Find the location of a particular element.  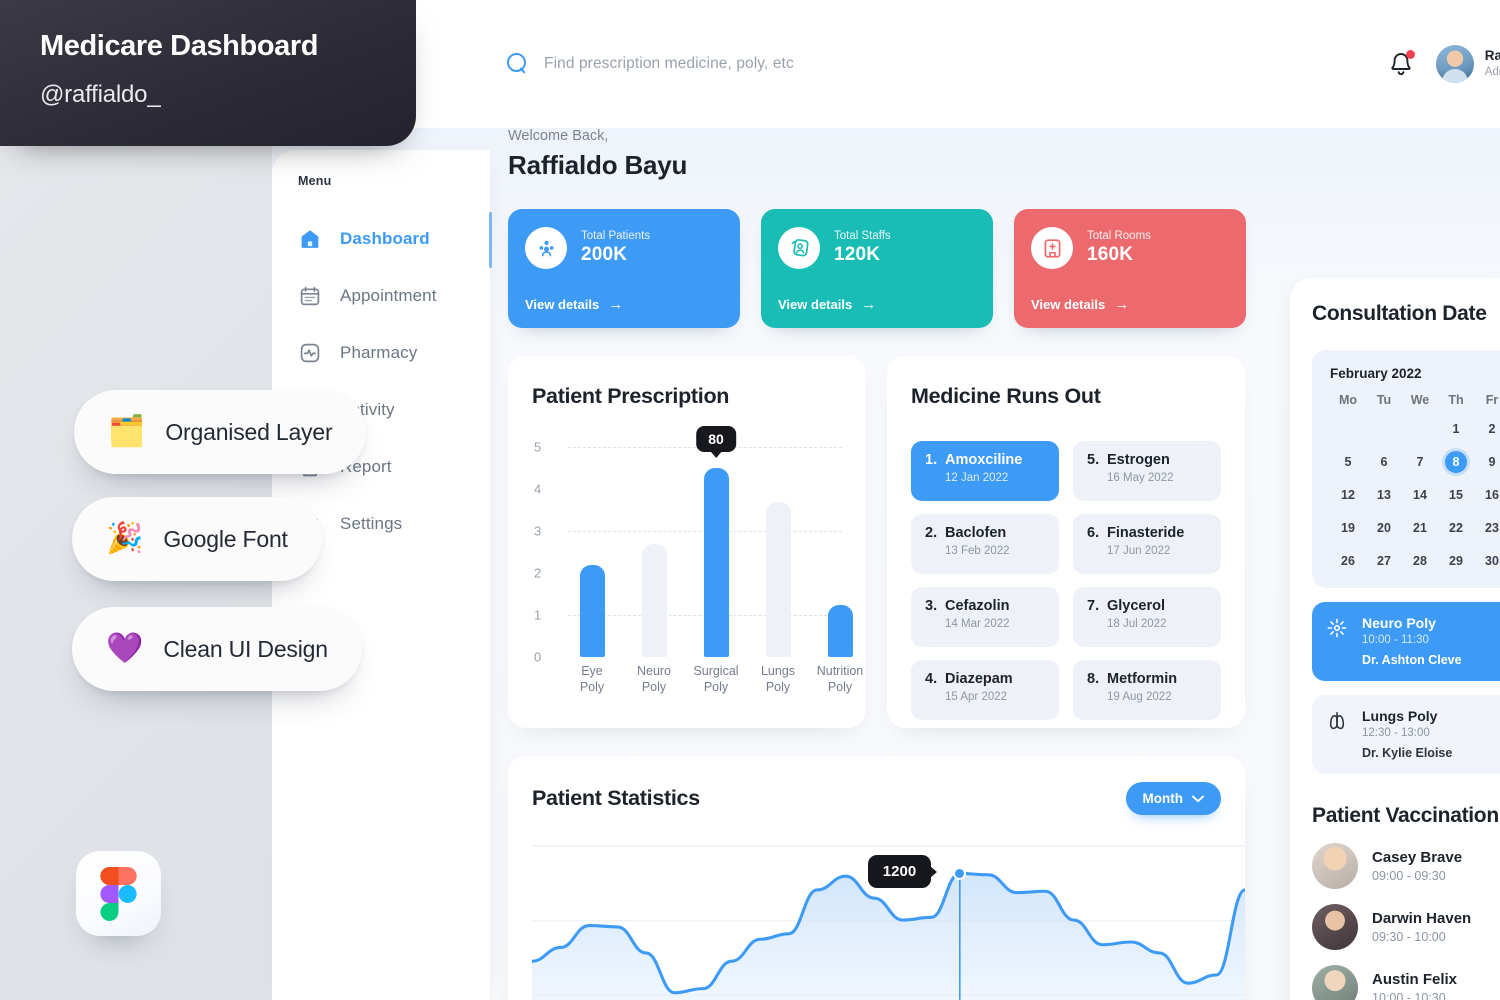

vaccination-row: Austin Felix 10:00 - 10:30 is located at coordinates (1406, 982).